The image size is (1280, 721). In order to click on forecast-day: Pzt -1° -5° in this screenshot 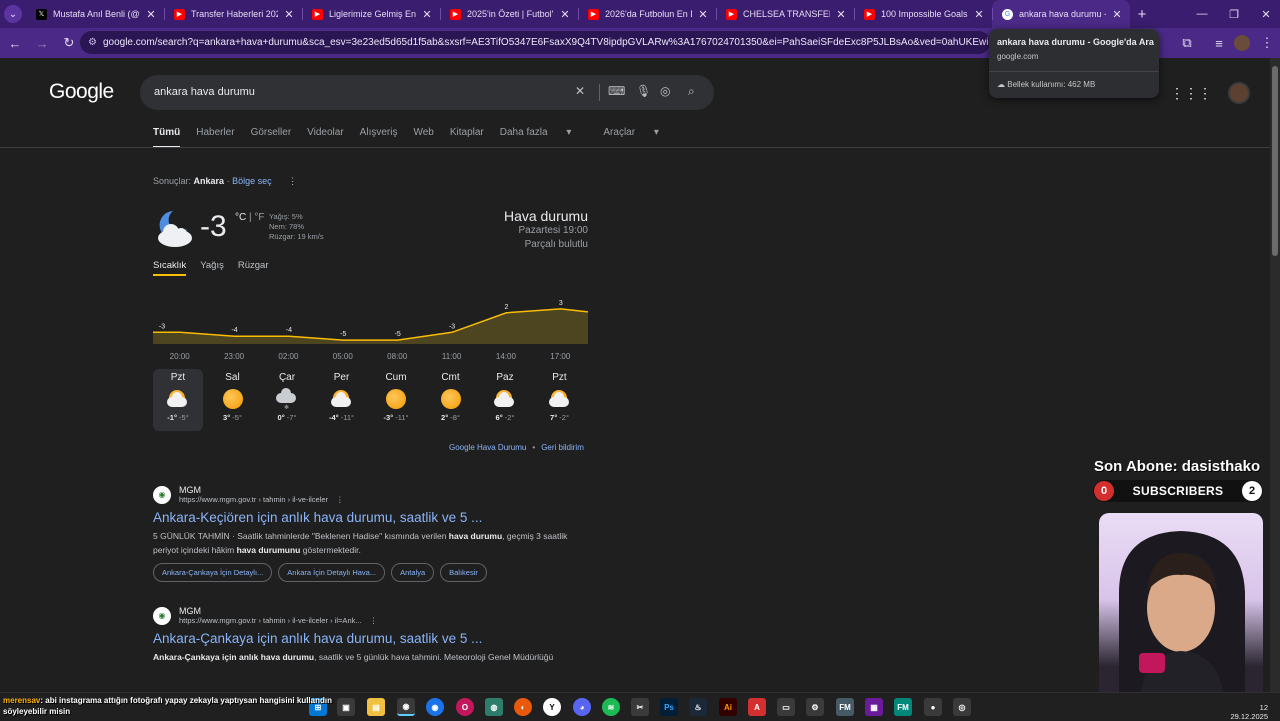, I will do `click(178, 400)`.